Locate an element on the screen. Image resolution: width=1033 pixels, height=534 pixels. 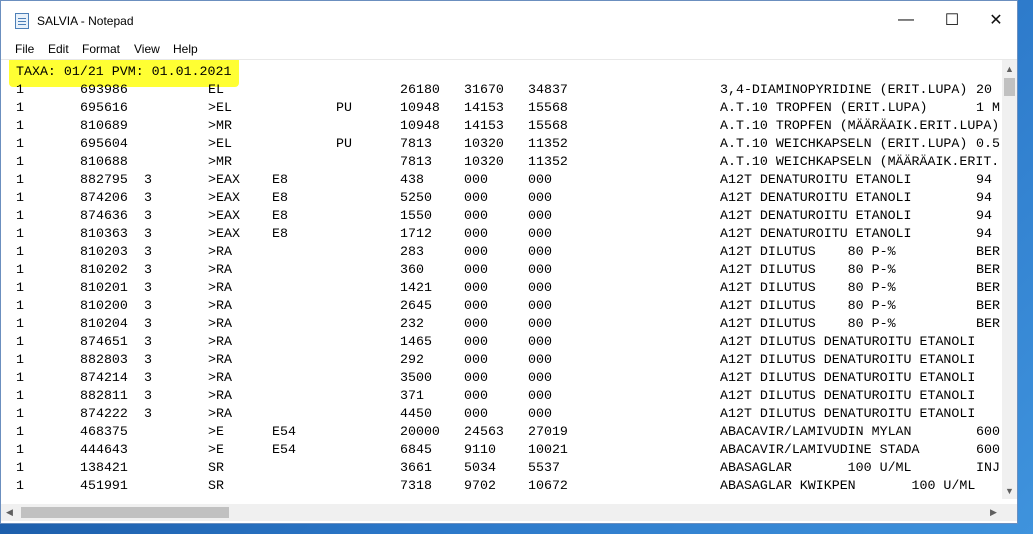
header-line: TAXA: 01/21 PVM: 01.01.2021 is located at coordinates (124, 71).